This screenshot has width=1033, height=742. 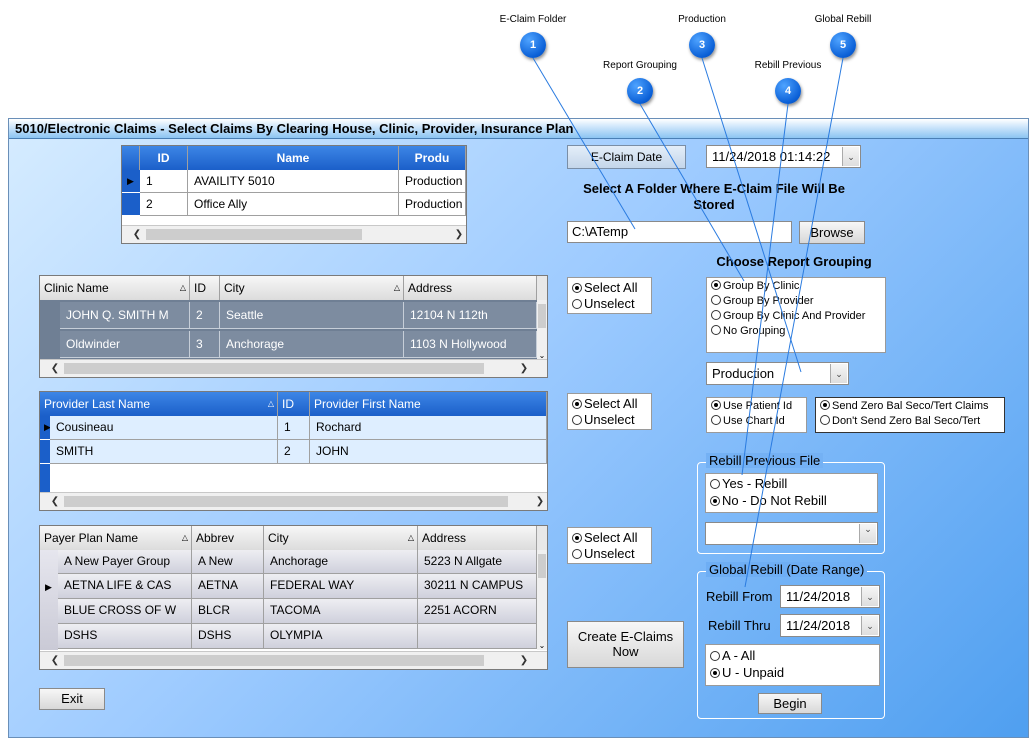 What do you see at coordinates (470, 288) in the screenshot?
I see `clinic-header-address: Address` at bounding box center [470, 288].